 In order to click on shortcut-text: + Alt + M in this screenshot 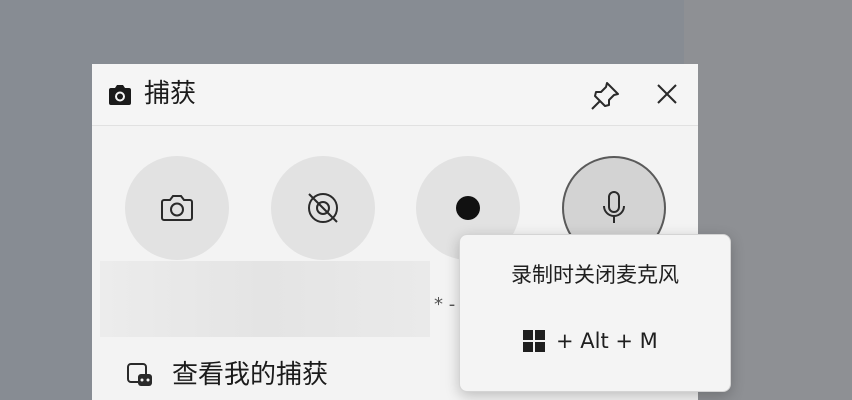, I will do `click(607, 341)`.